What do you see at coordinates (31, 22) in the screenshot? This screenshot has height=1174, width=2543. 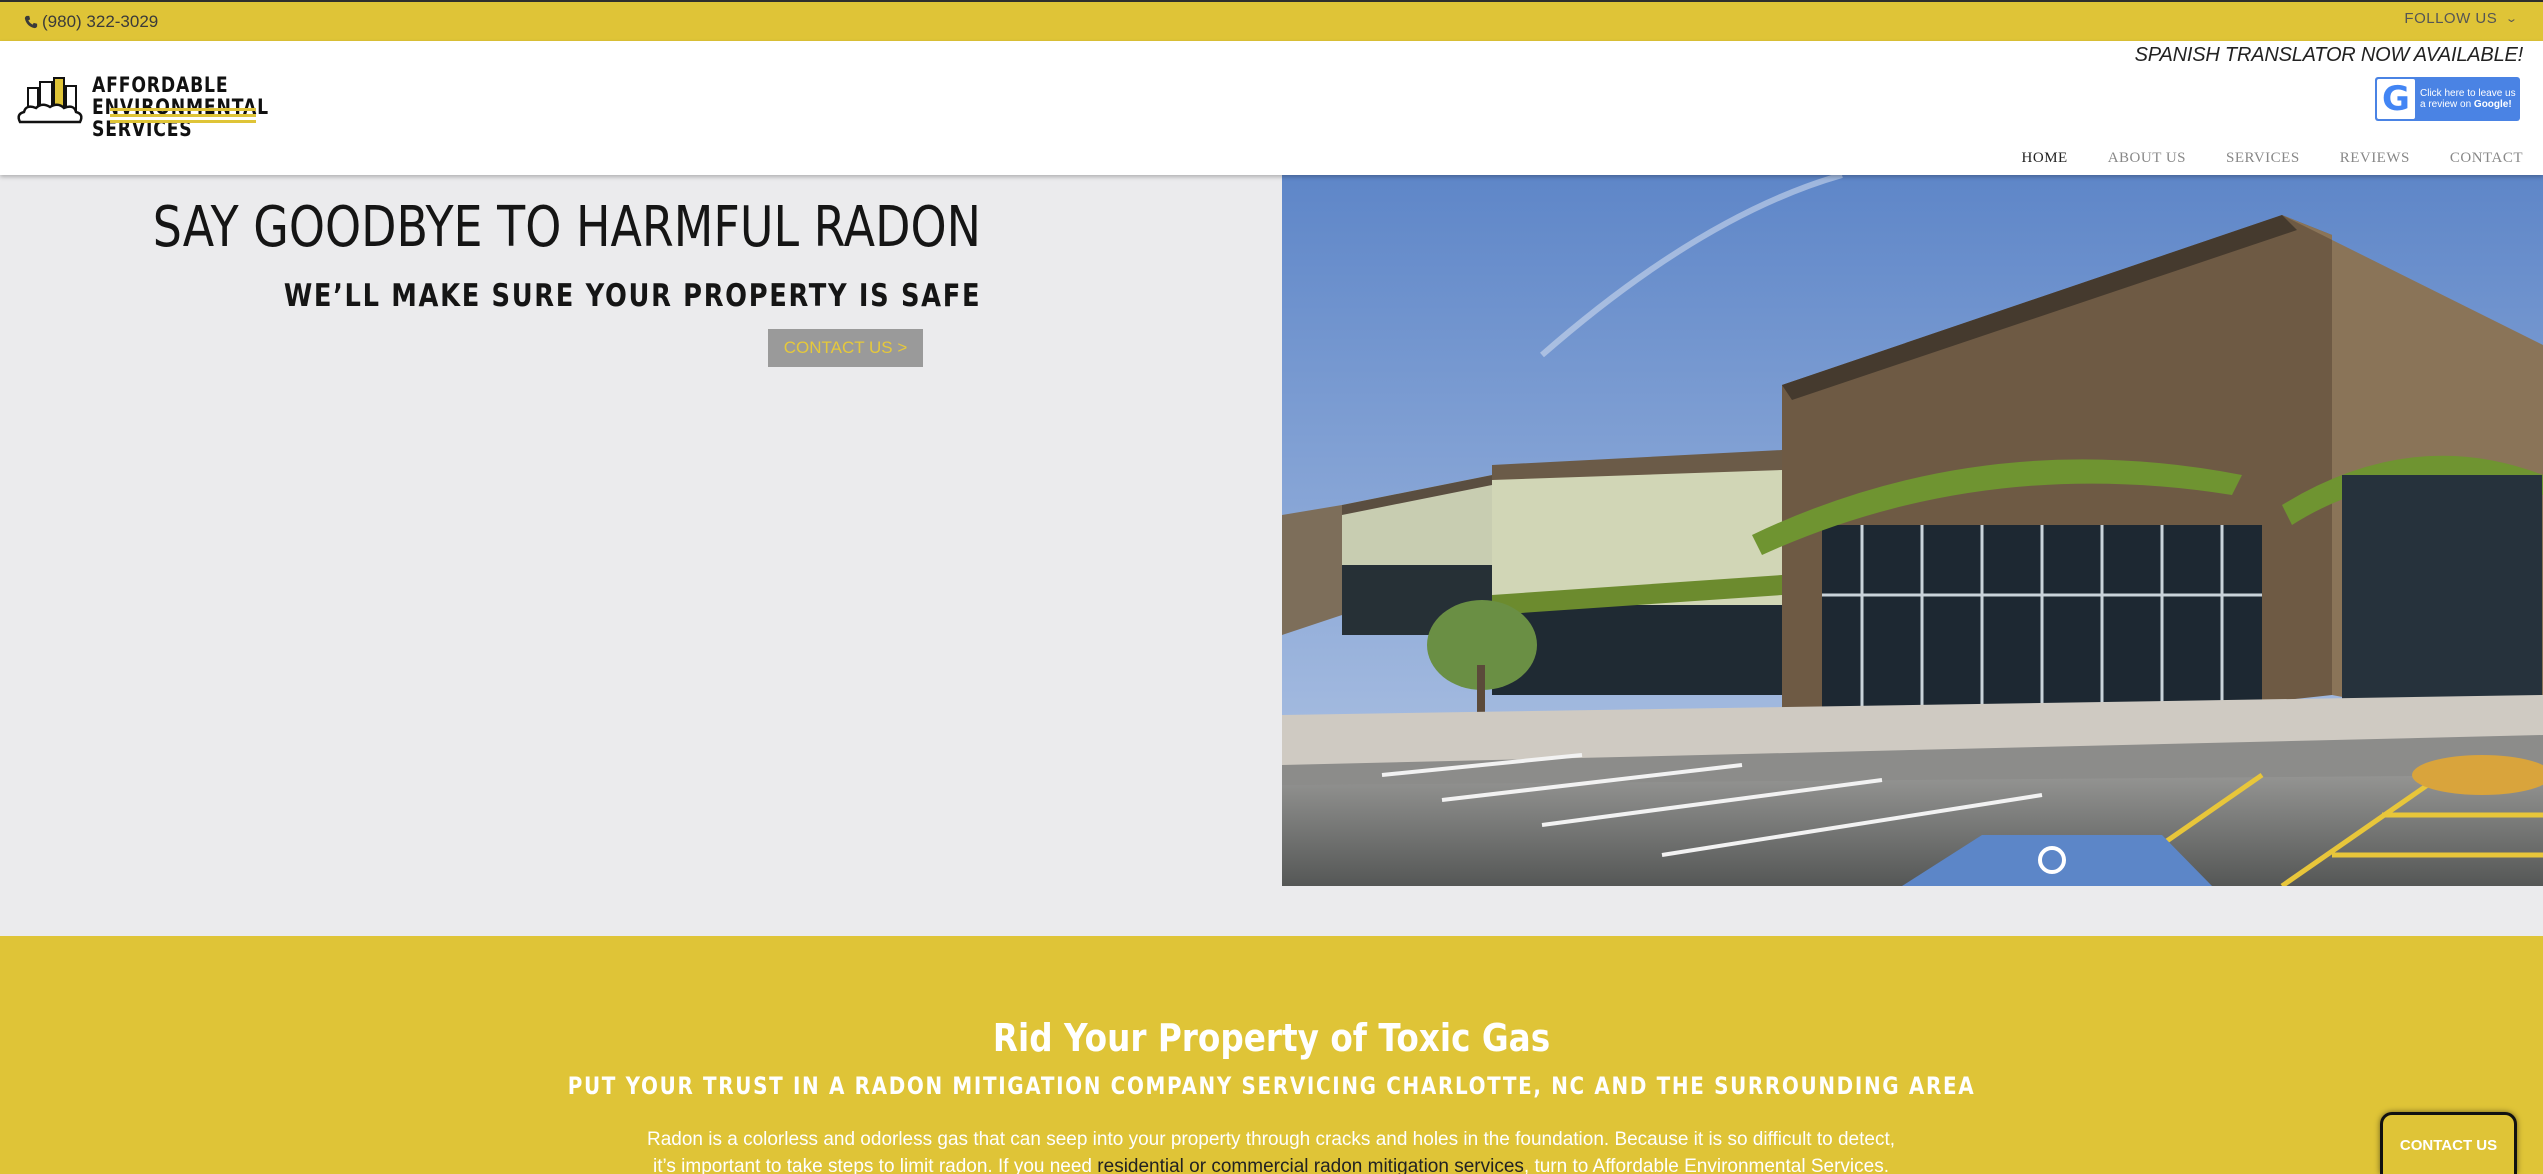 I see `phone-icon` at bounding box center [31, 22].